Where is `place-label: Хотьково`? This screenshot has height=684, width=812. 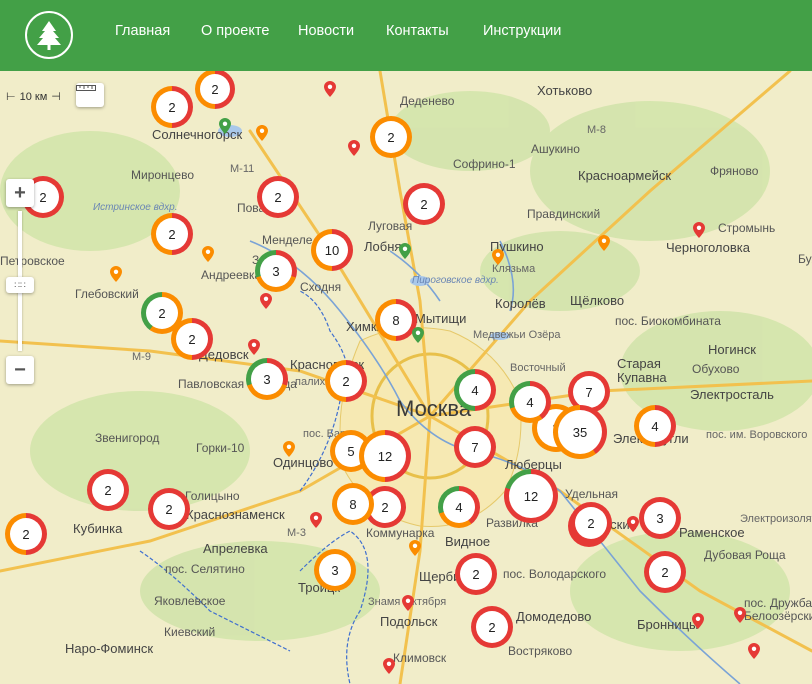 place-label: Хотьково is located at coordinates (565, 90).